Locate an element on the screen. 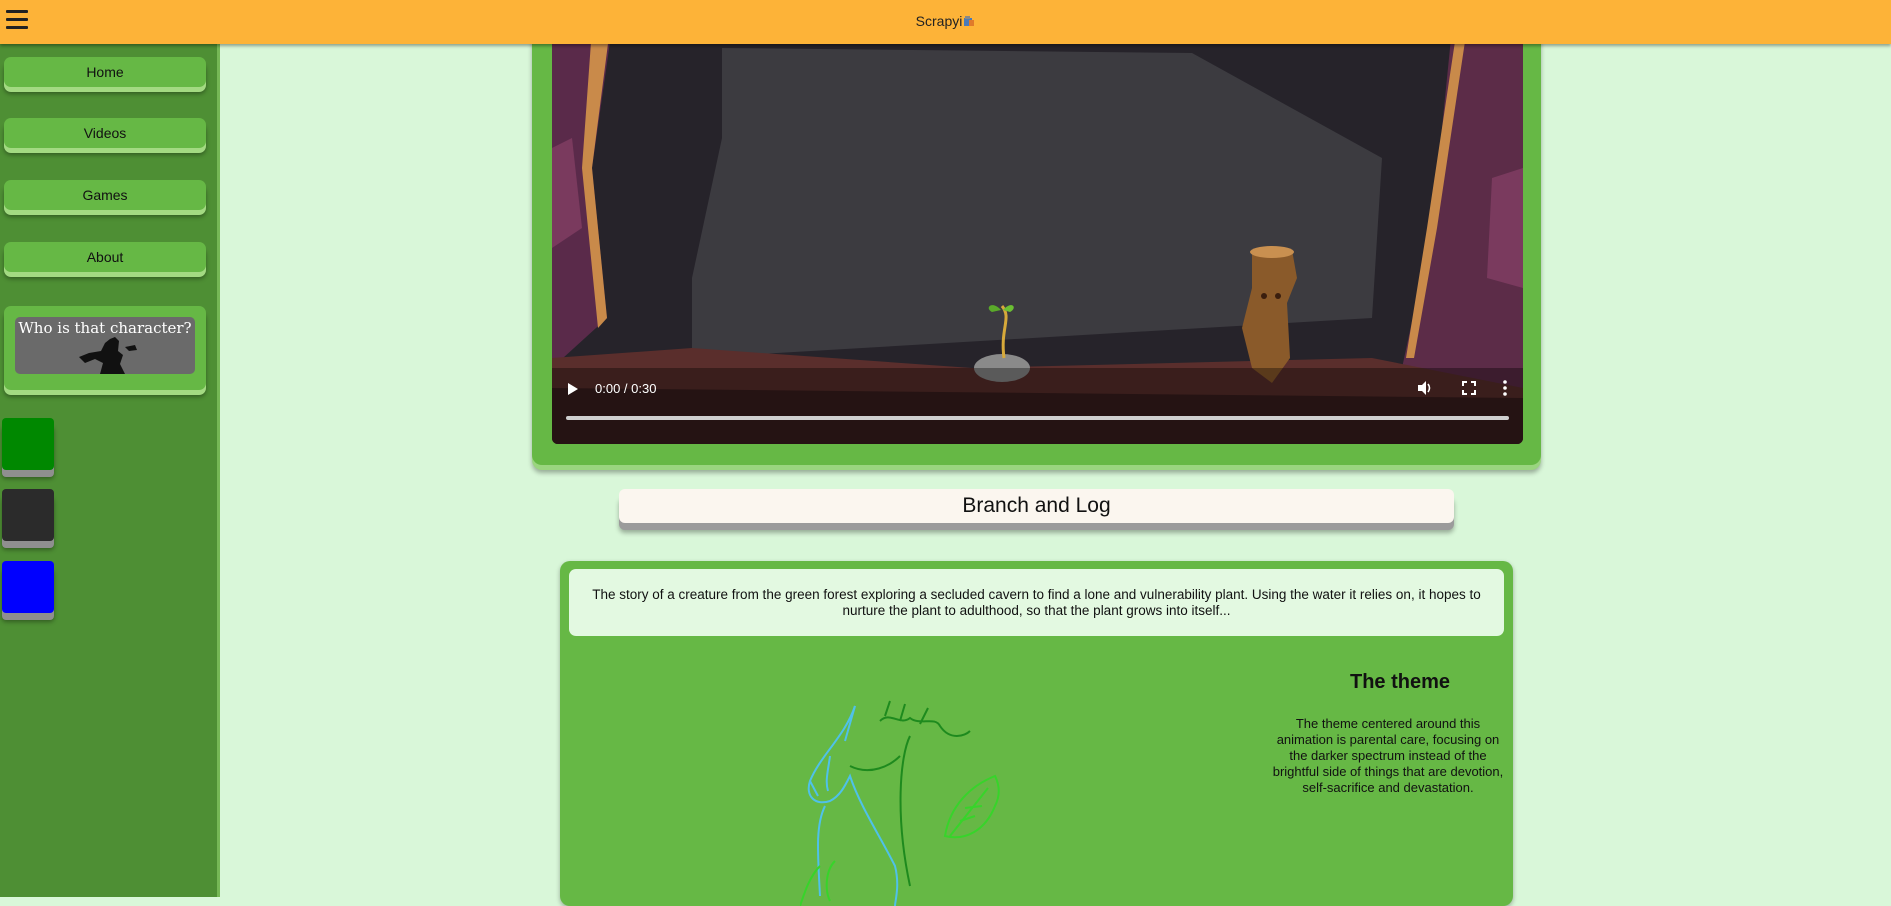 This screenshot has width=1891, height=906. top-bar: Scrapyi is located at coordinates (945, 22).